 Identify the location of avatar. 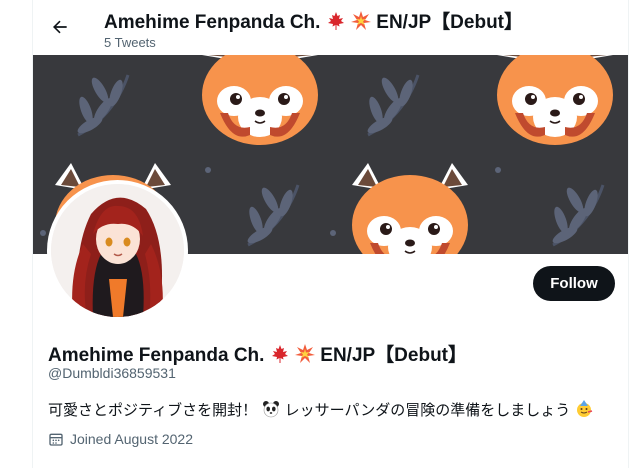
(117, 250).